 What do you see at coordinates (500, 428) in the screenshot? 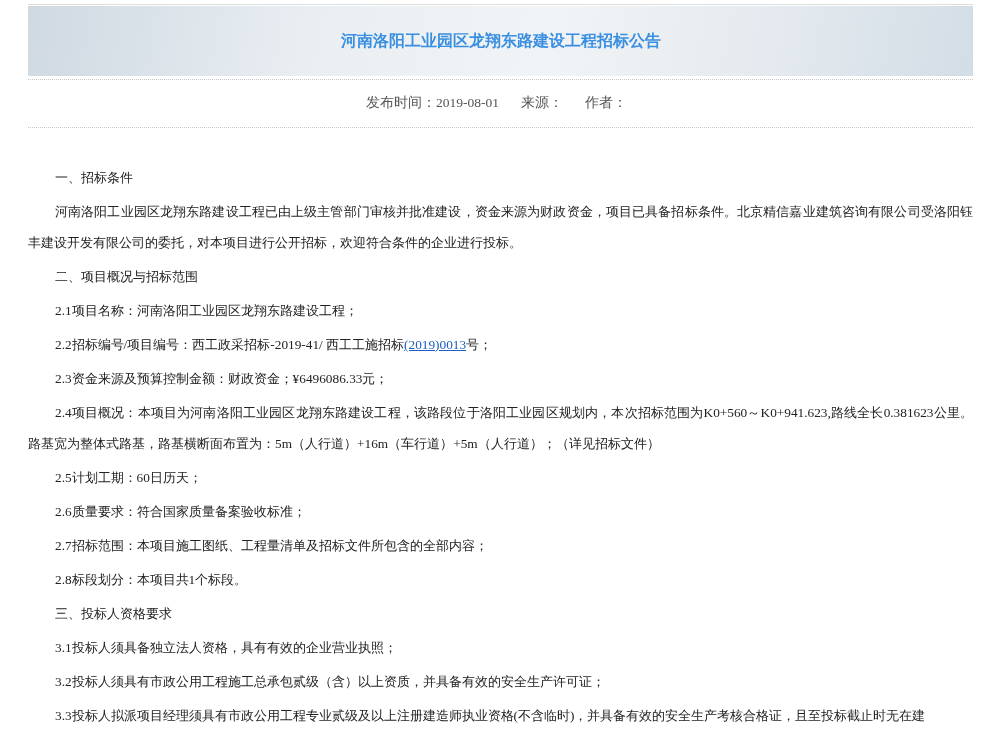
I see `paragraph: 2.4项目概况：本项目为河南洛阳工业园区龙翔东路建设工程，该路段位于洛阳工业园区规划内，本次招标范围为K0+560～K0+941.623,路线全长0.381623公里。路基宽为整体式路基，路基横断面布置为：5m（人行道）+16m（车行道）+5m（人行道）；（详见招标文件）` at bounding box center [500, 428].